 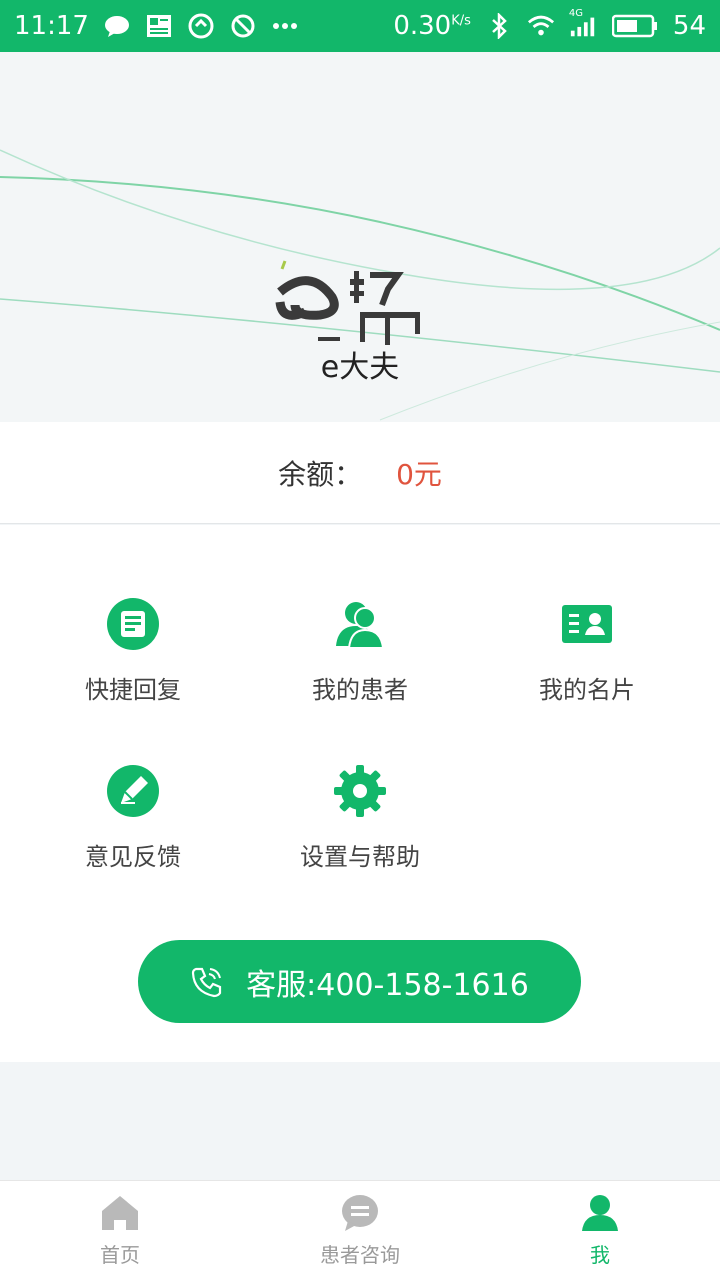 What do you see at coordinates (360, 1255) in the screenshot?
I see `nav-consult-label: 患者咨询` at bounding box center [360, 1255].